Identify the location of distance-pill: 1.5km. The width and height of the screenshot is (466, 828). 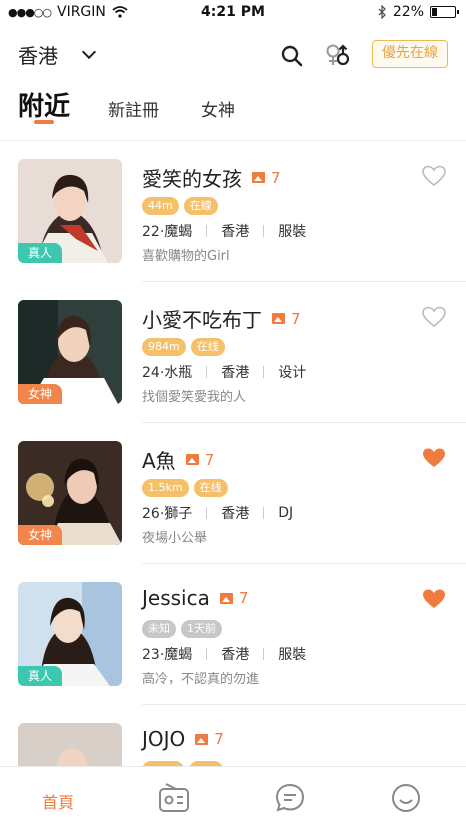
(165, 488).